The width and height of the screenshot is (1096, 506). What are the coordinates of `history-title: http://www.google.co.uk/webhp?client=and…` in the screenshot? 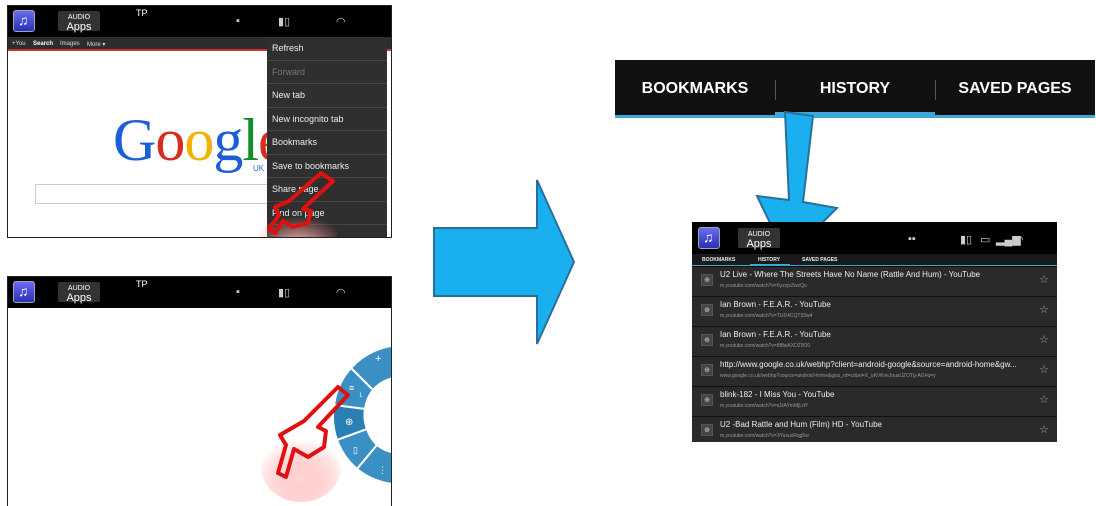 It's located at (868, 364).